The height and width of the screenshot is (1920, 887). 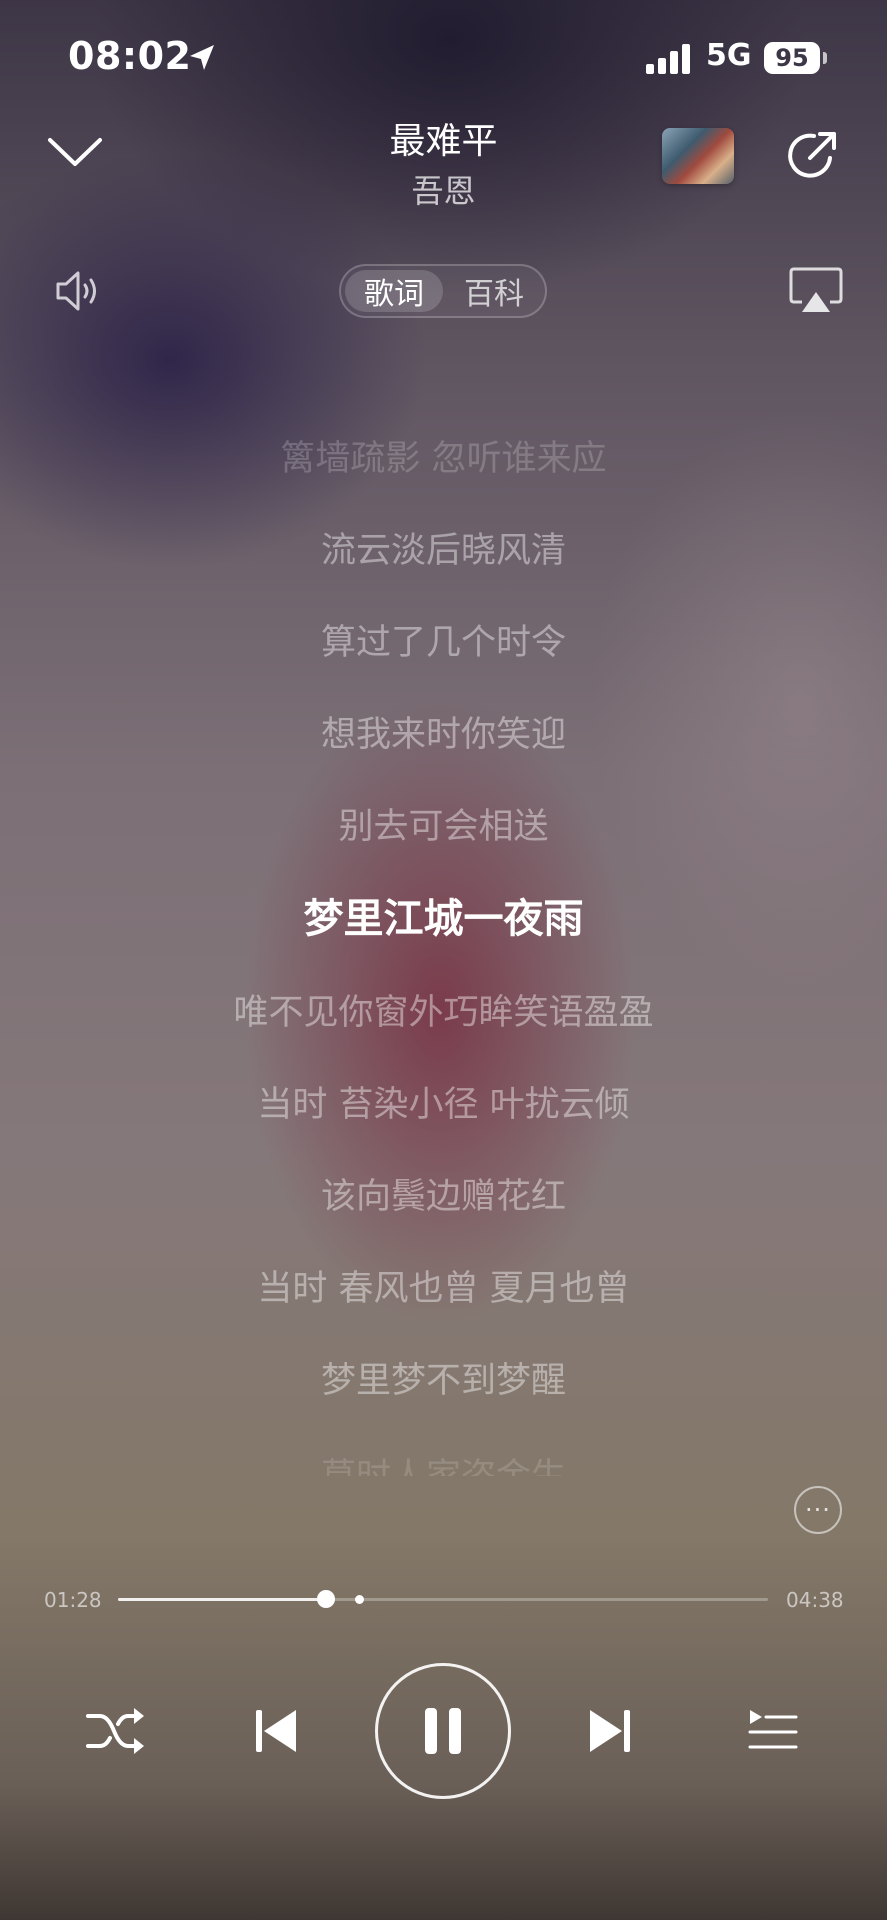 What do you see at coordinates (359, 1599) in the screenshot?
I see `buffer-marker` at bounding box center [359, 1599].